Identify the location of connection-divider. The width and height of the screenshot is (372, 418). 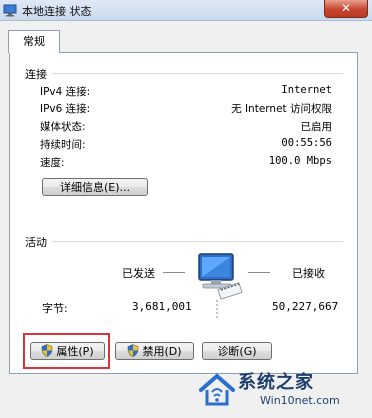
(197, 73).